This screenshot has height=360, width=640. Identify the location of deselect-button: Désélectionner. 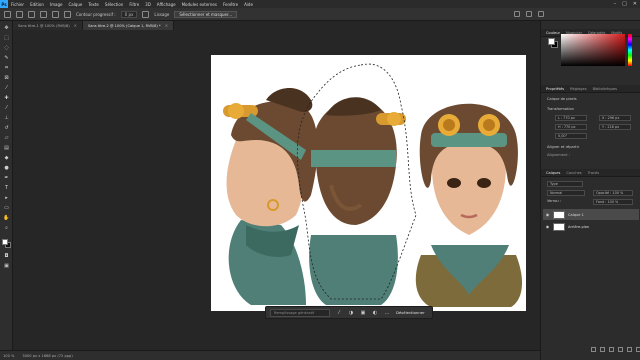
(410, 312).